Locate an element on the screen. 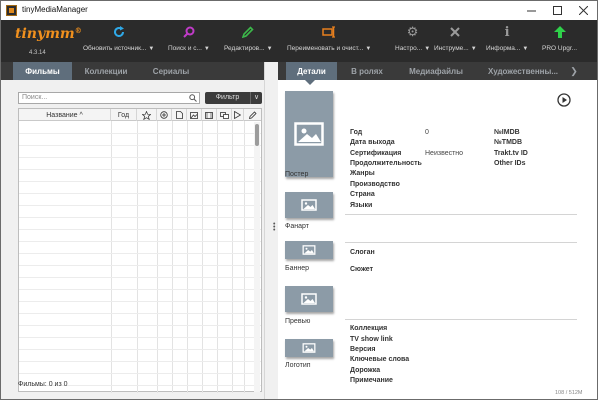 This screenshot has height=400, width=598. movie-count-status: Фильмы: 0 из 0 is located at coordinates (43, 384).